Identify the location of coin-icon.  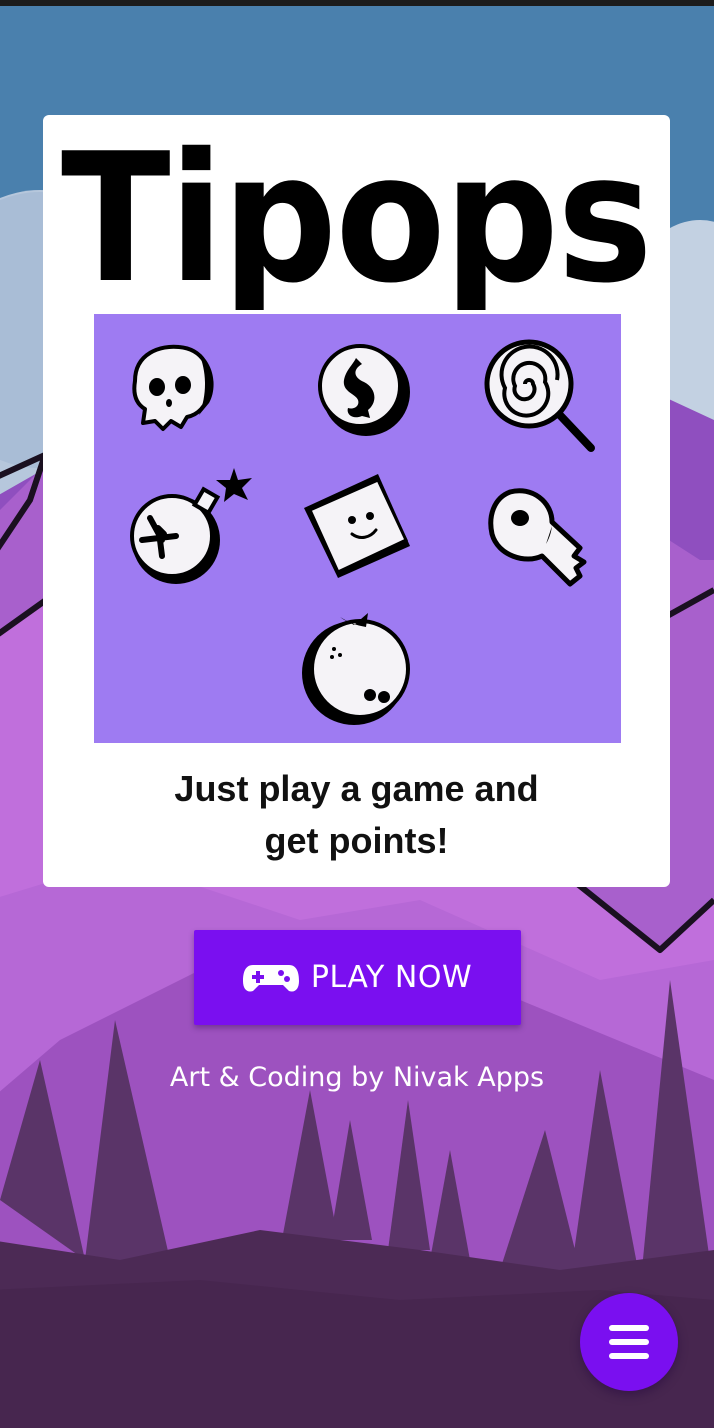
(364, 390).